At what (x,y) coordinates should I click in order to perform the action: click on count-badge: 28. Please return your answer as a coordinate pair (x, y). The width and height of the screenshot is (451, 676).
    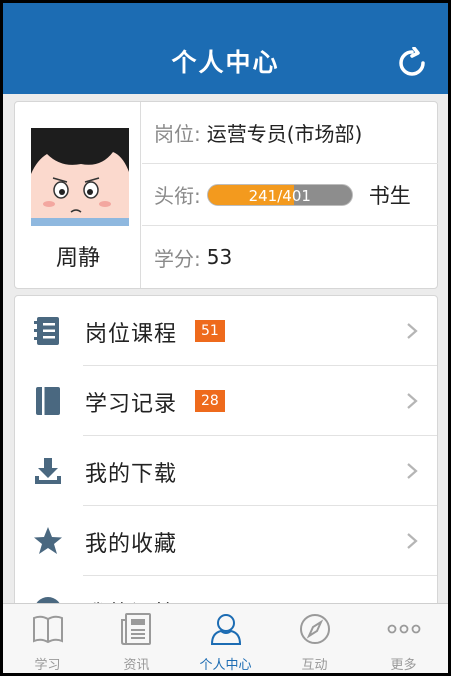
    Looking at the image, I should click on (210, 401).